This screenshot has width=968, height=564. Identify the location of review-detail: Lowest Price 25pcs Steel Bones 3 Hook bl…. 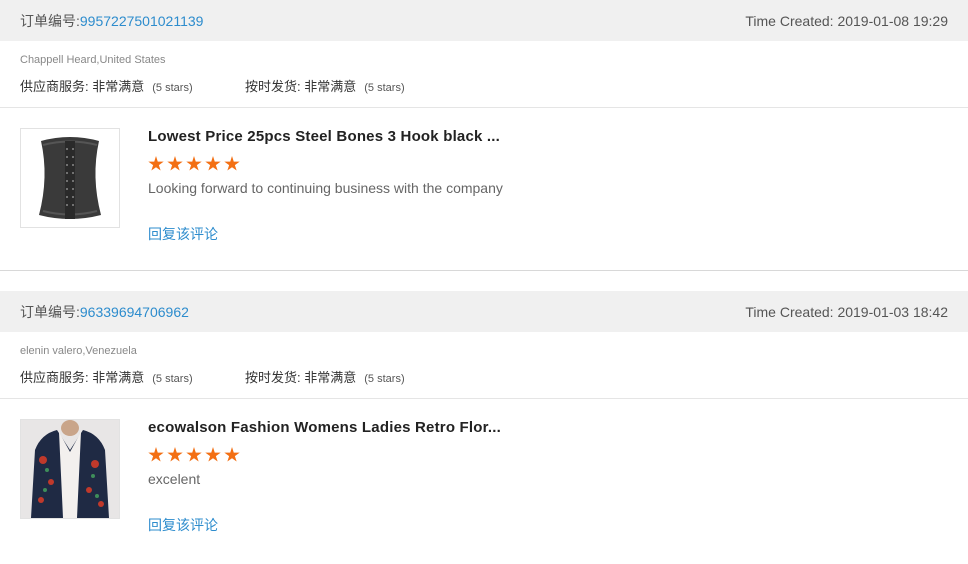
(325, 199).